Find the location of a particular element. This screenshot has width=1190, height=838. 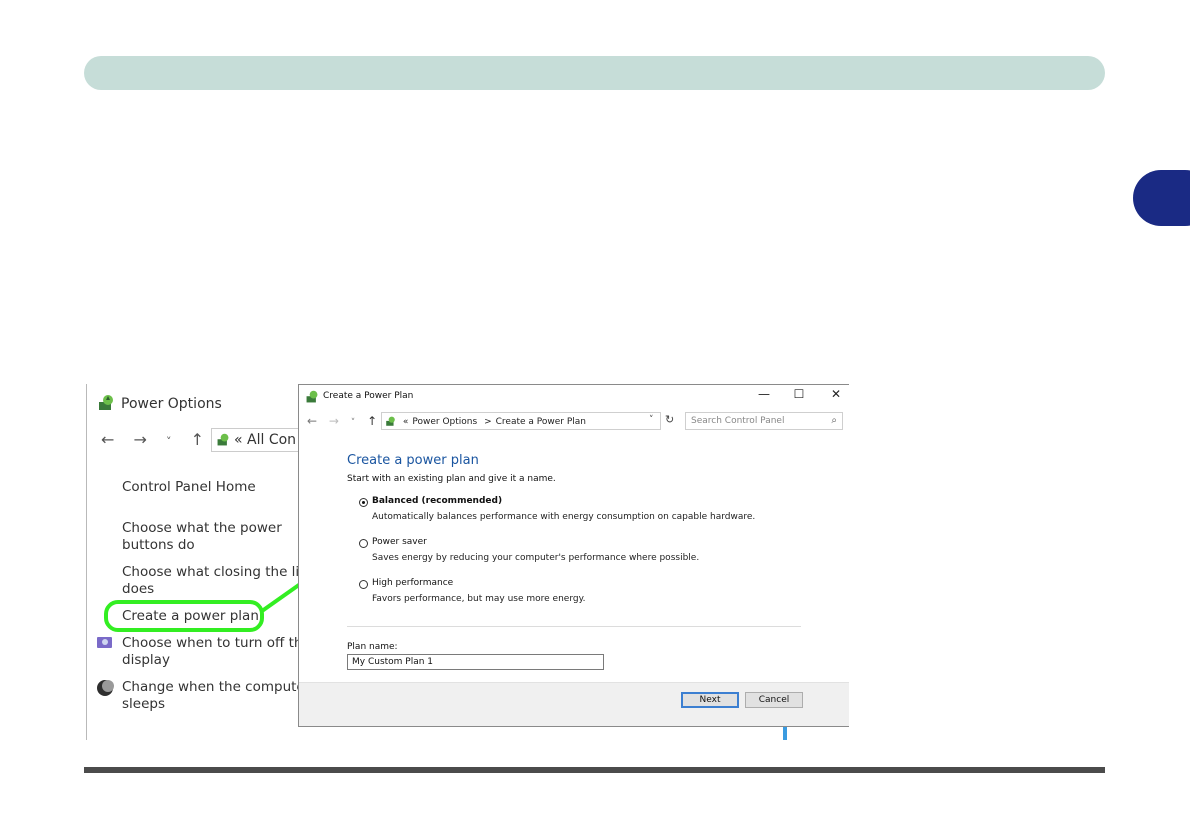

forward-icon: → is located at coordinates (334, 421).